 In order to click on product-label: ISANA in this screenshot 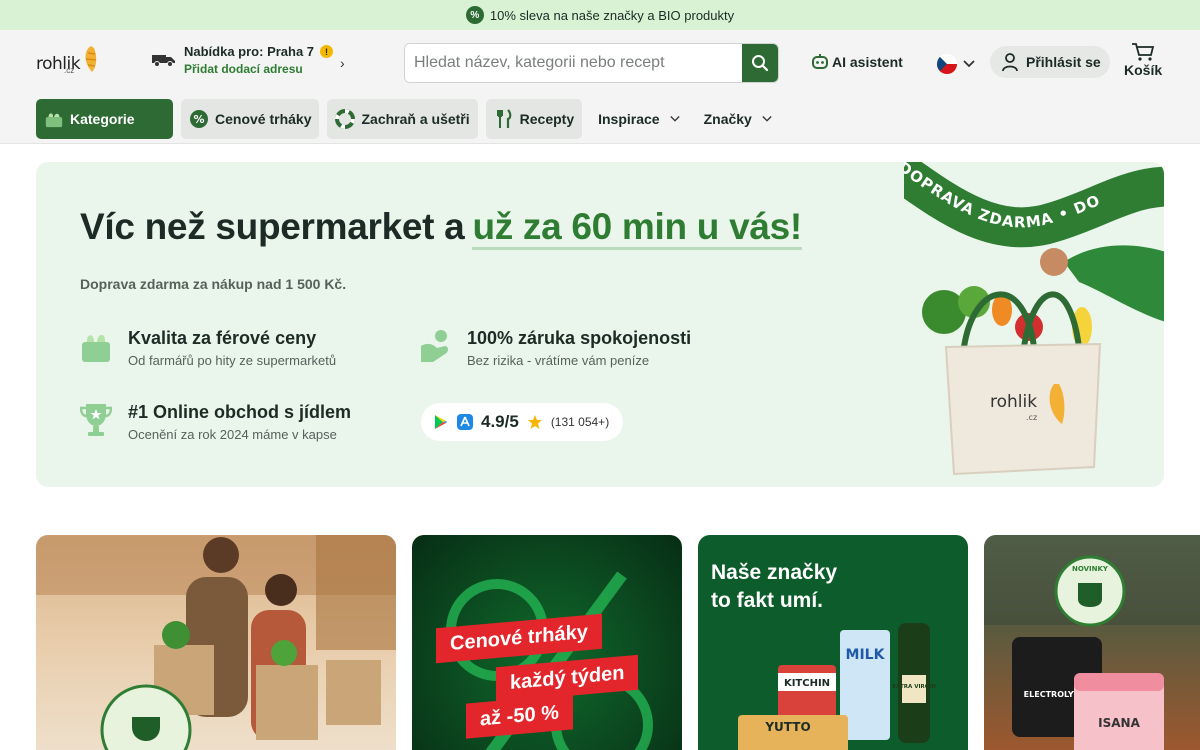, I will do `click(1119, 723)`.